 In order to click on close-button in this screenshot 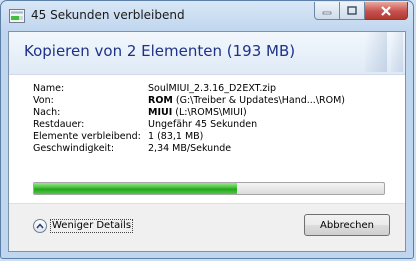, I will do `click(386, 11)`.